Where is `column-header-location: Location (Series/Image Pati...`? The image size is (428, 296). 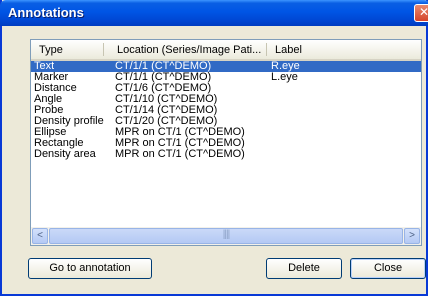
column-header-location: Location (Series/Image Pati... is located at coordinates (190, 50).